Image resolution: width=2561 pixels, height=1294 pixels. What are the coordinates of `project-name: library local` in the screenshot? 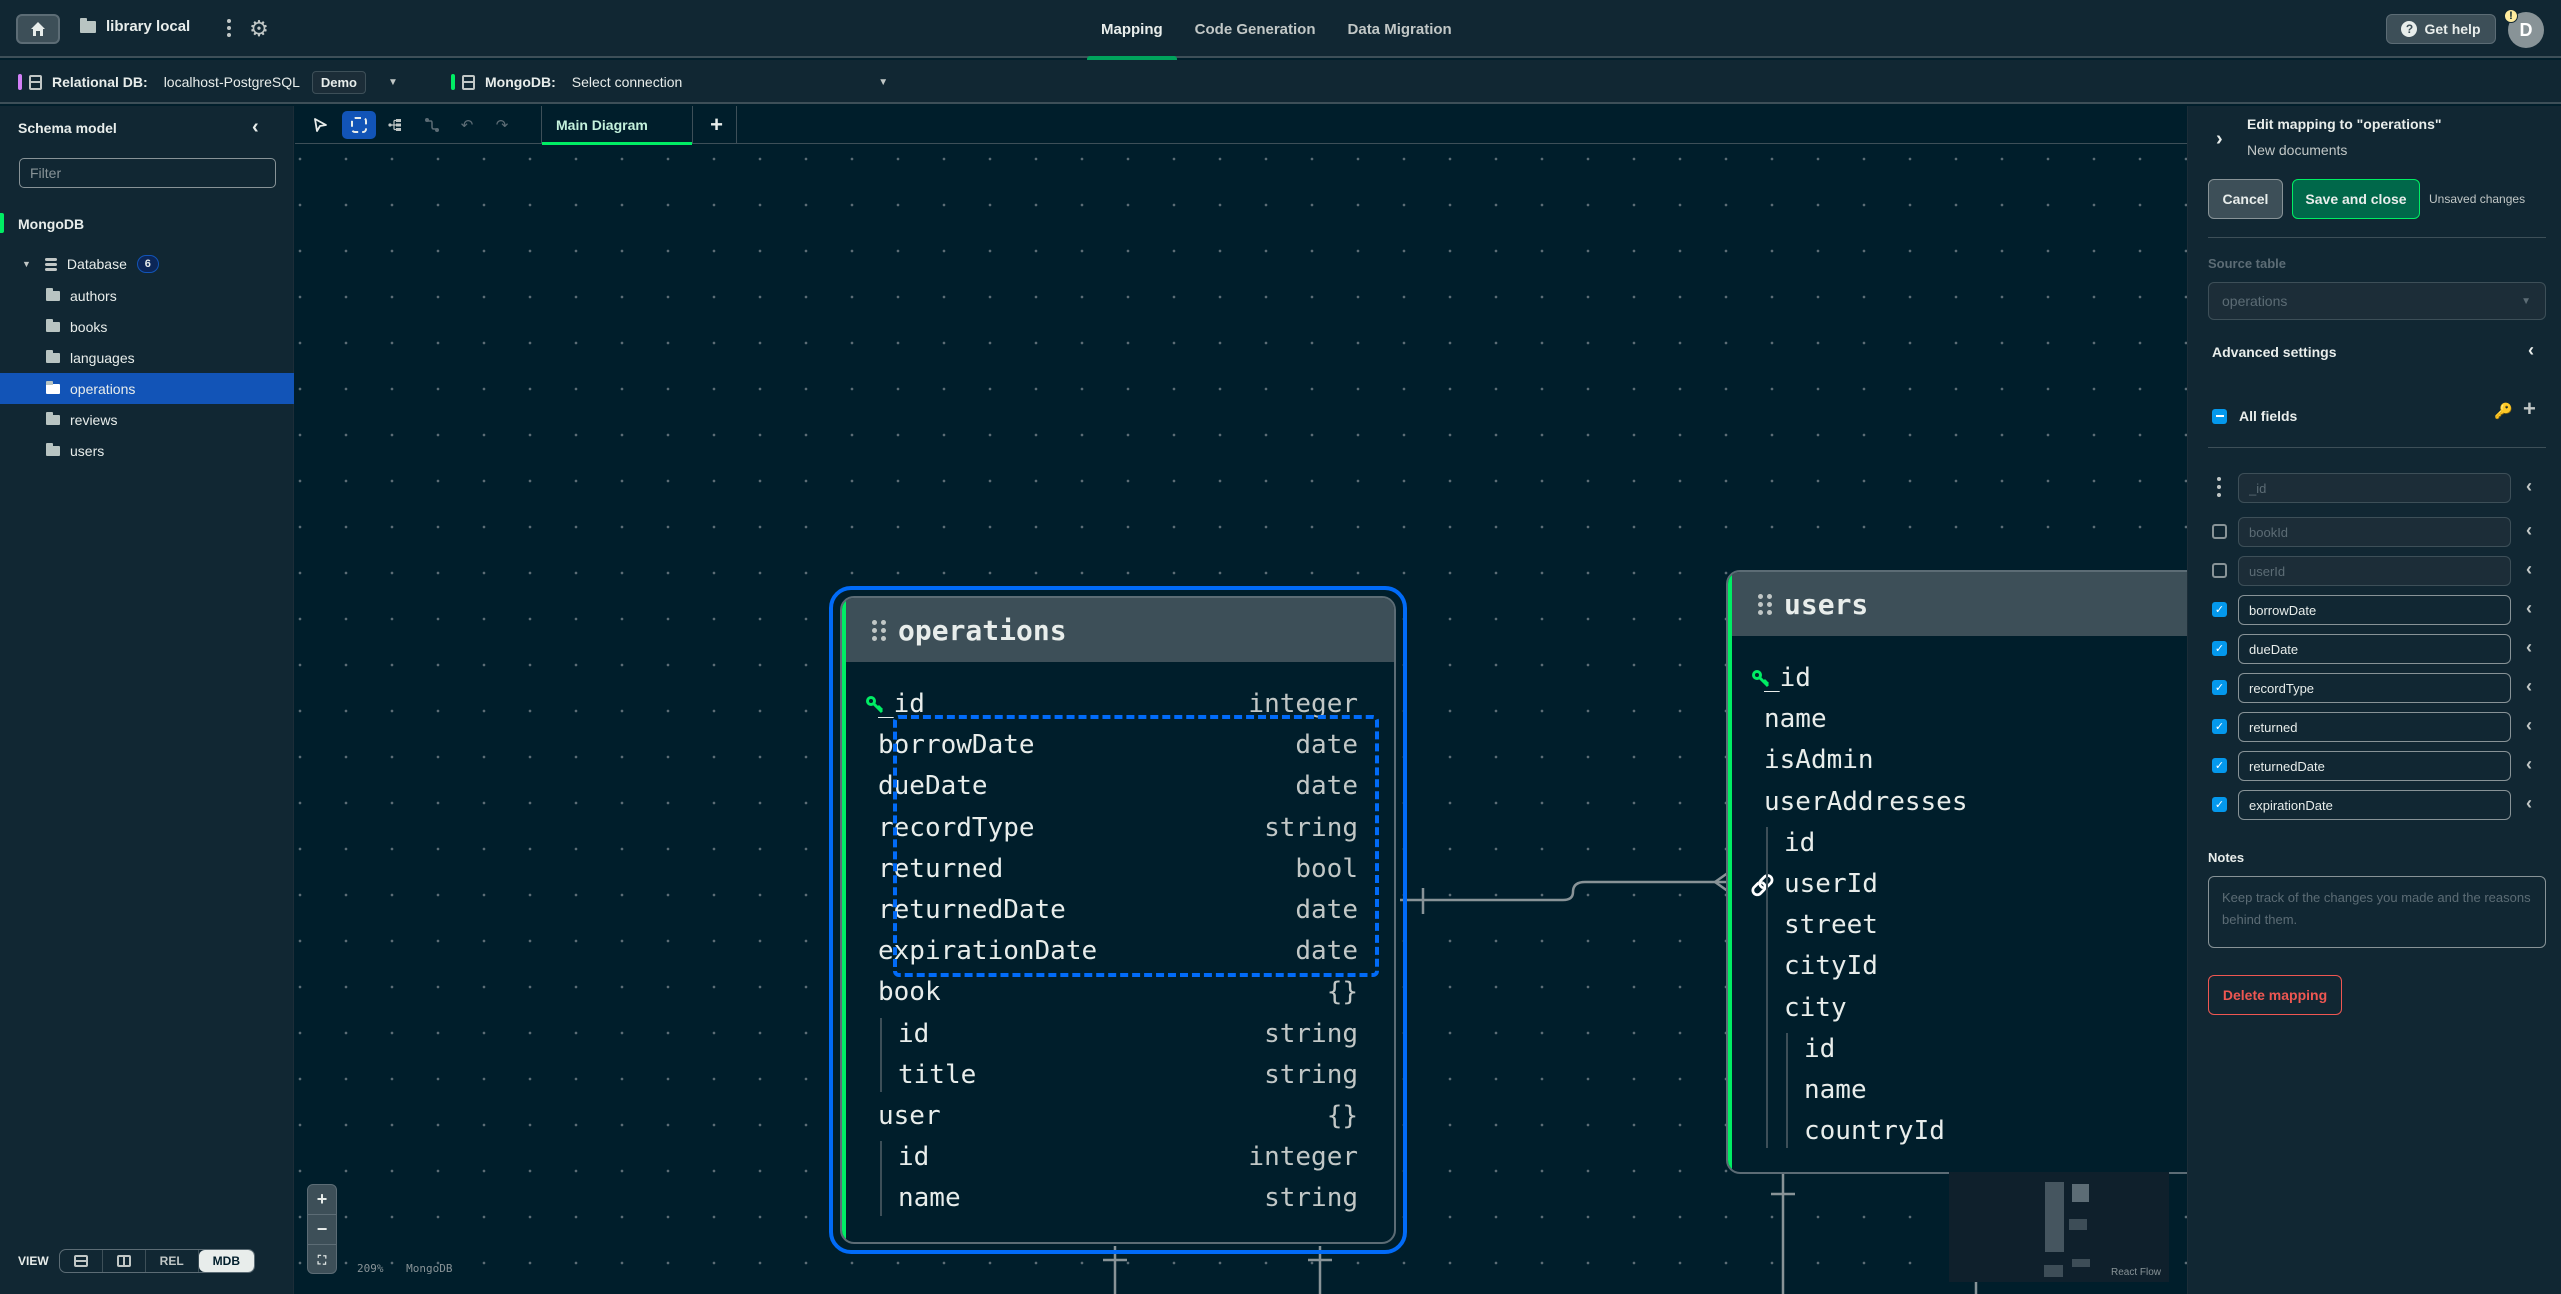 It's located at (135, 26).